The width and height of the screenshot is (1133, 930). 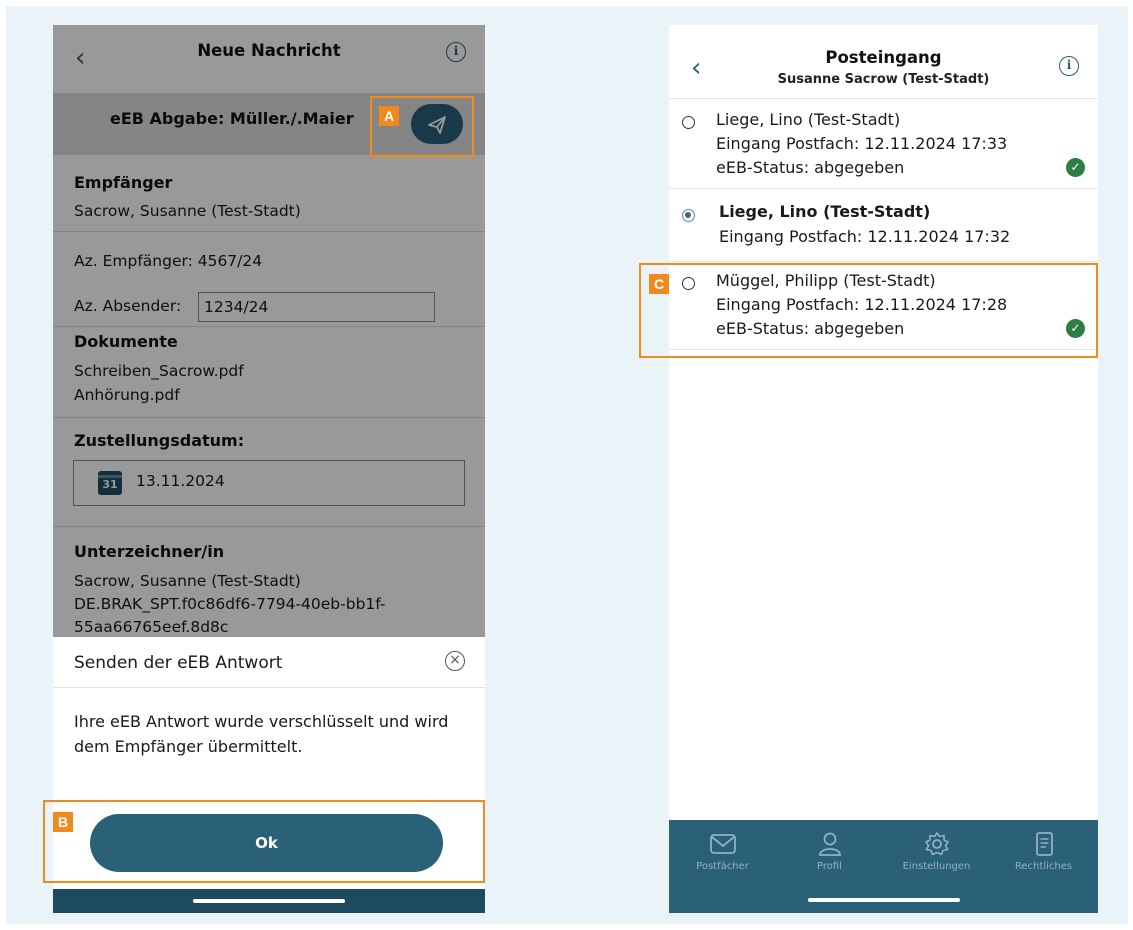 I want to click on tab-profil: Profil, so click(x=829, y=852).